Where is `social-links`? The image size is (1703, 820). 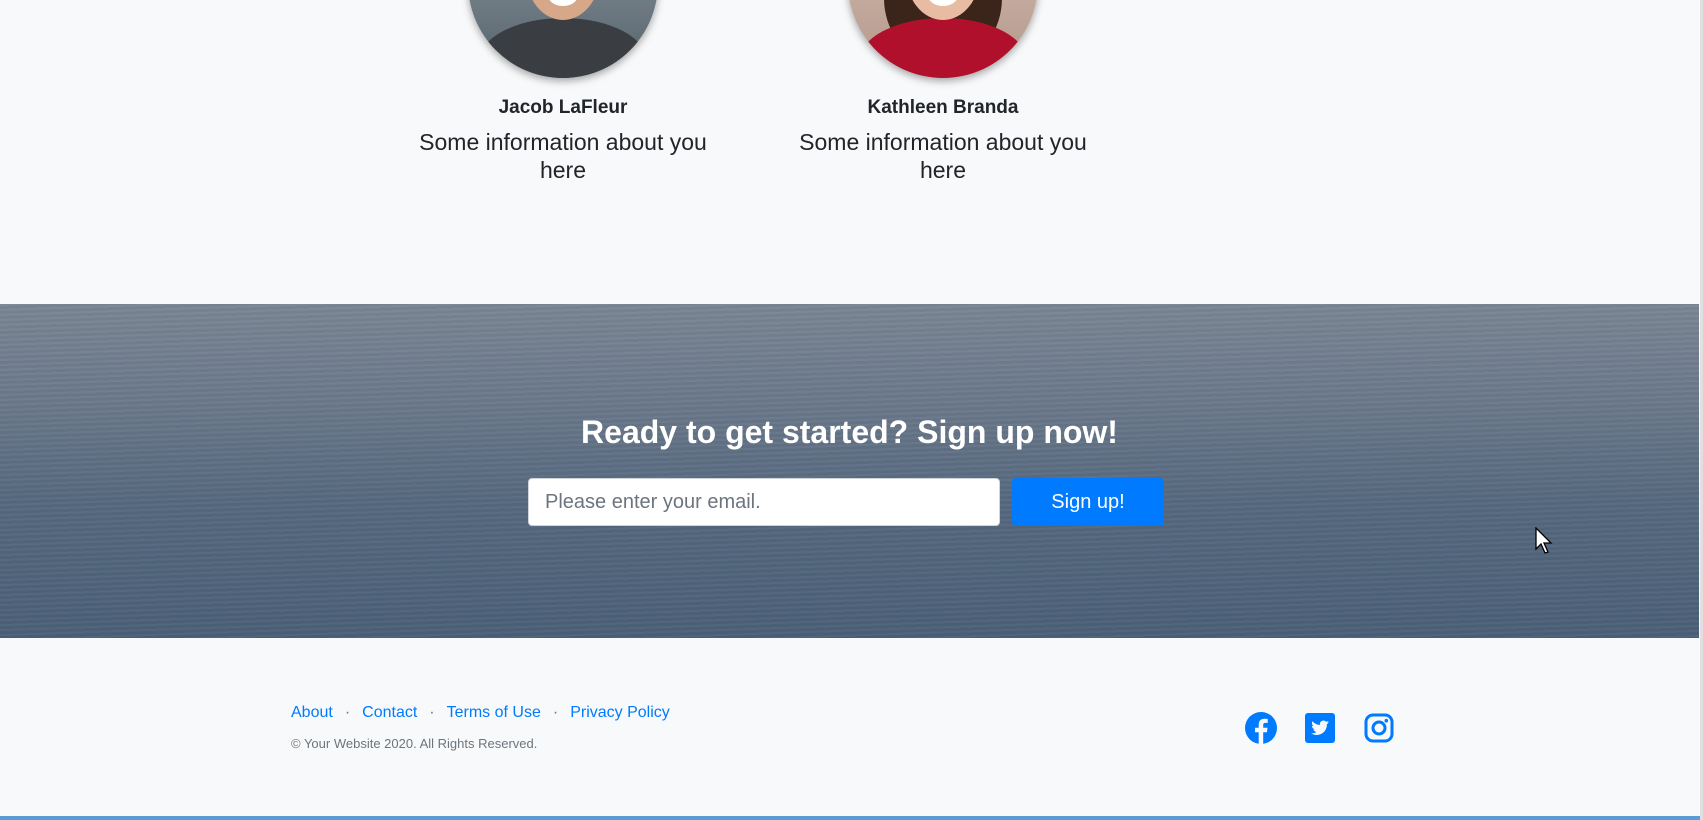 social-links is located at coordinates (1320, 728).